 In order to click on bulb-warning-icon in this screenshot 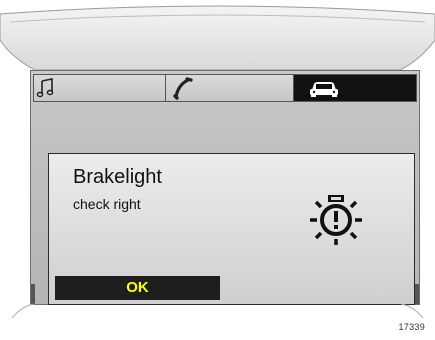, I will do `click(336, 220)`.